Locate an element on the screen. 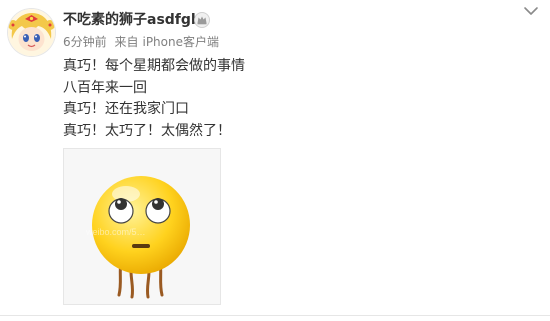 This screenshot has width=550, height=321. avatar is located at coordinates (31, 32).